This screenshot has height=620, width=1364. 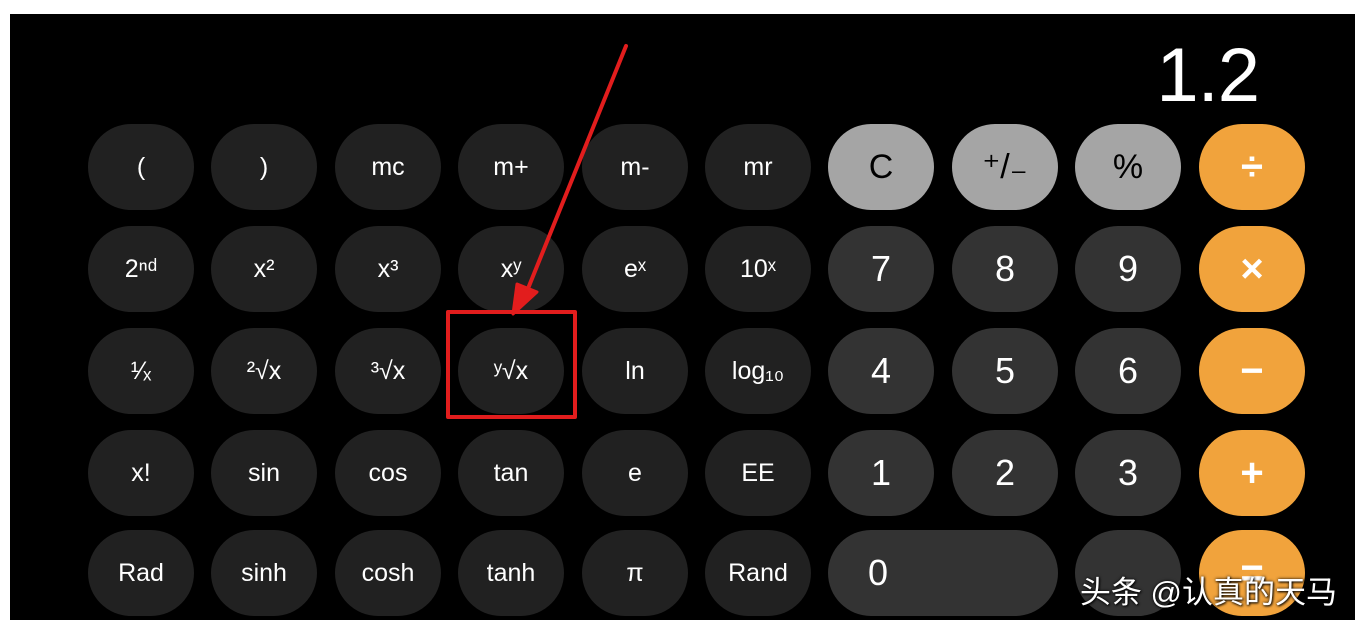 What do you see at coordinates (635, 371) in the screenshot?
I see `key-row3-4-sci: ln` at bounding box center [635, 371].